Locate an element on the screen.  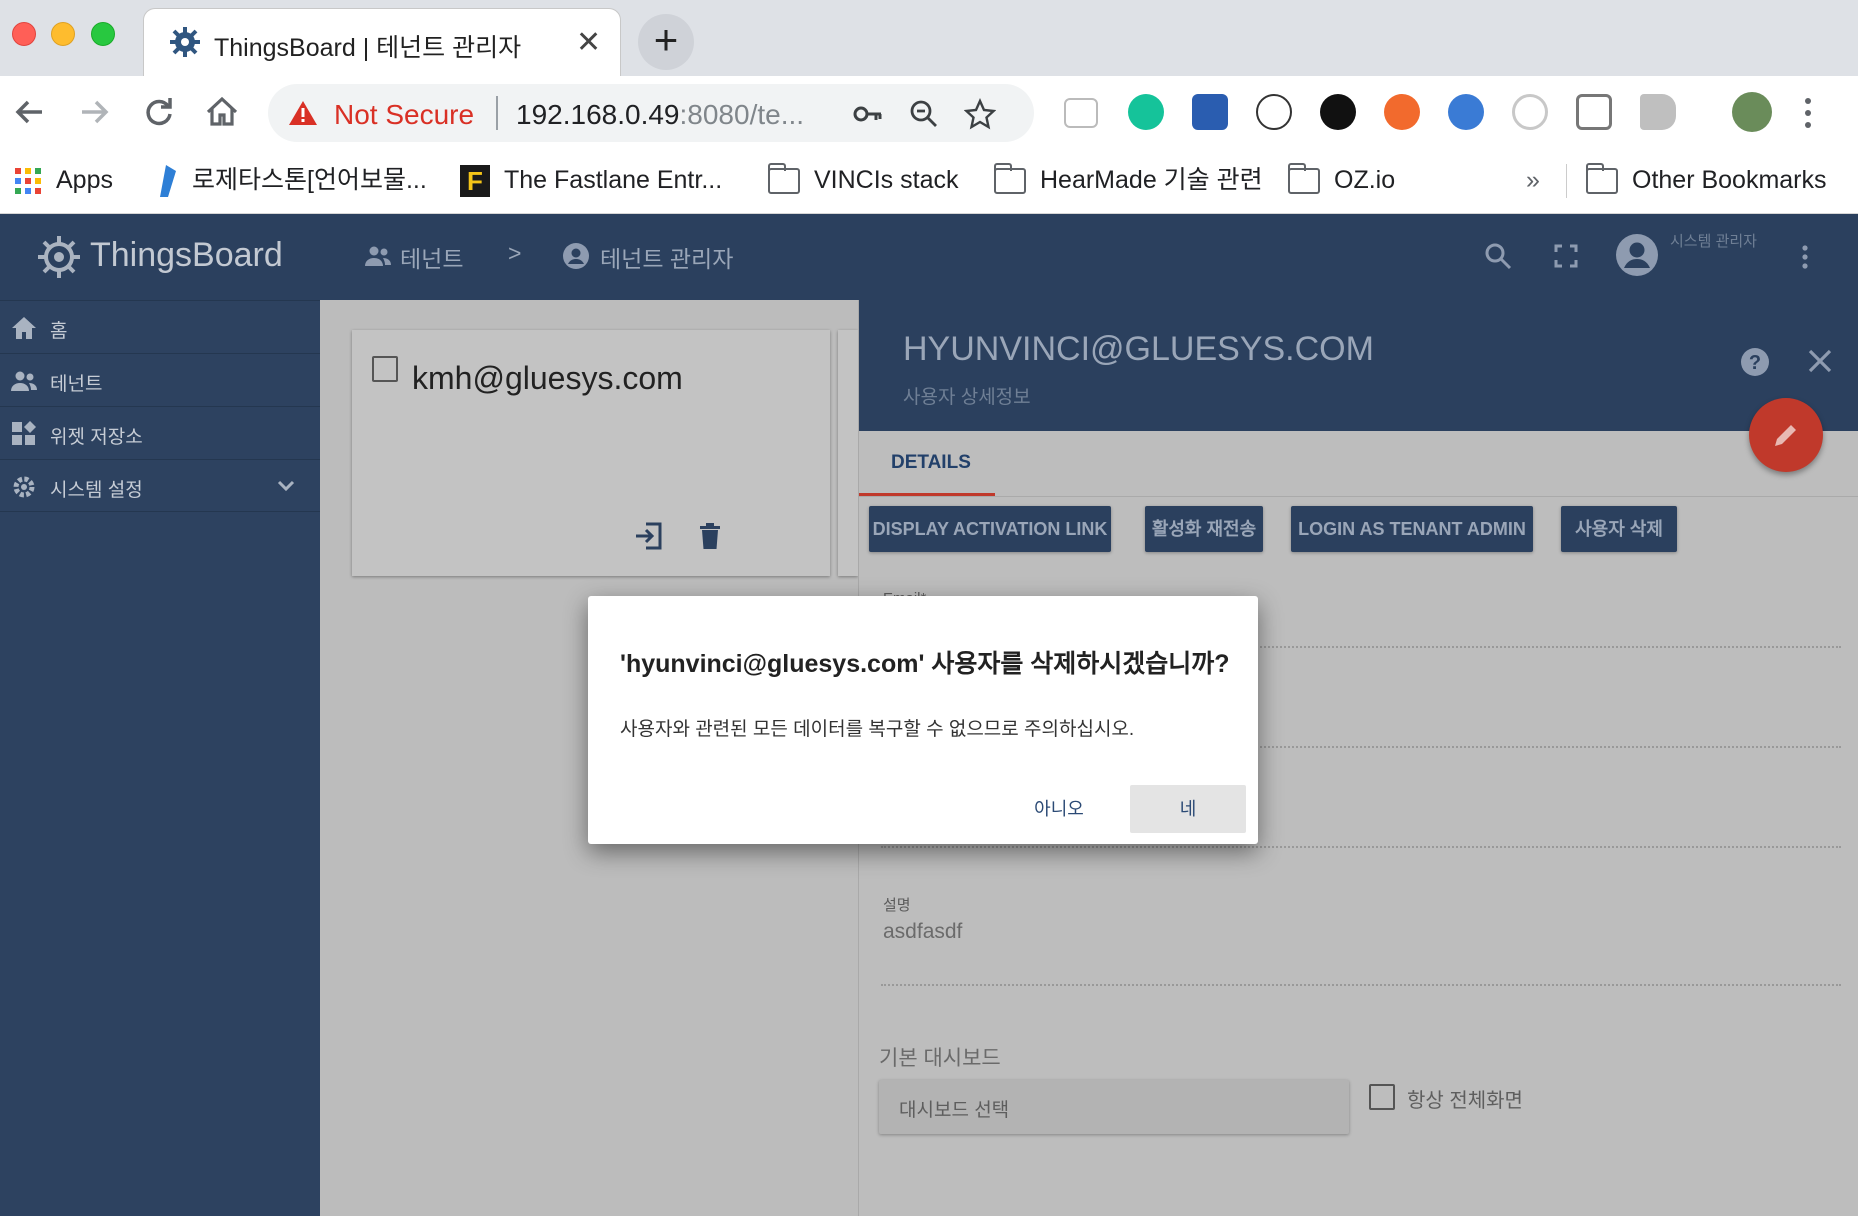
search-icon is located at coordinates (1498, 256).